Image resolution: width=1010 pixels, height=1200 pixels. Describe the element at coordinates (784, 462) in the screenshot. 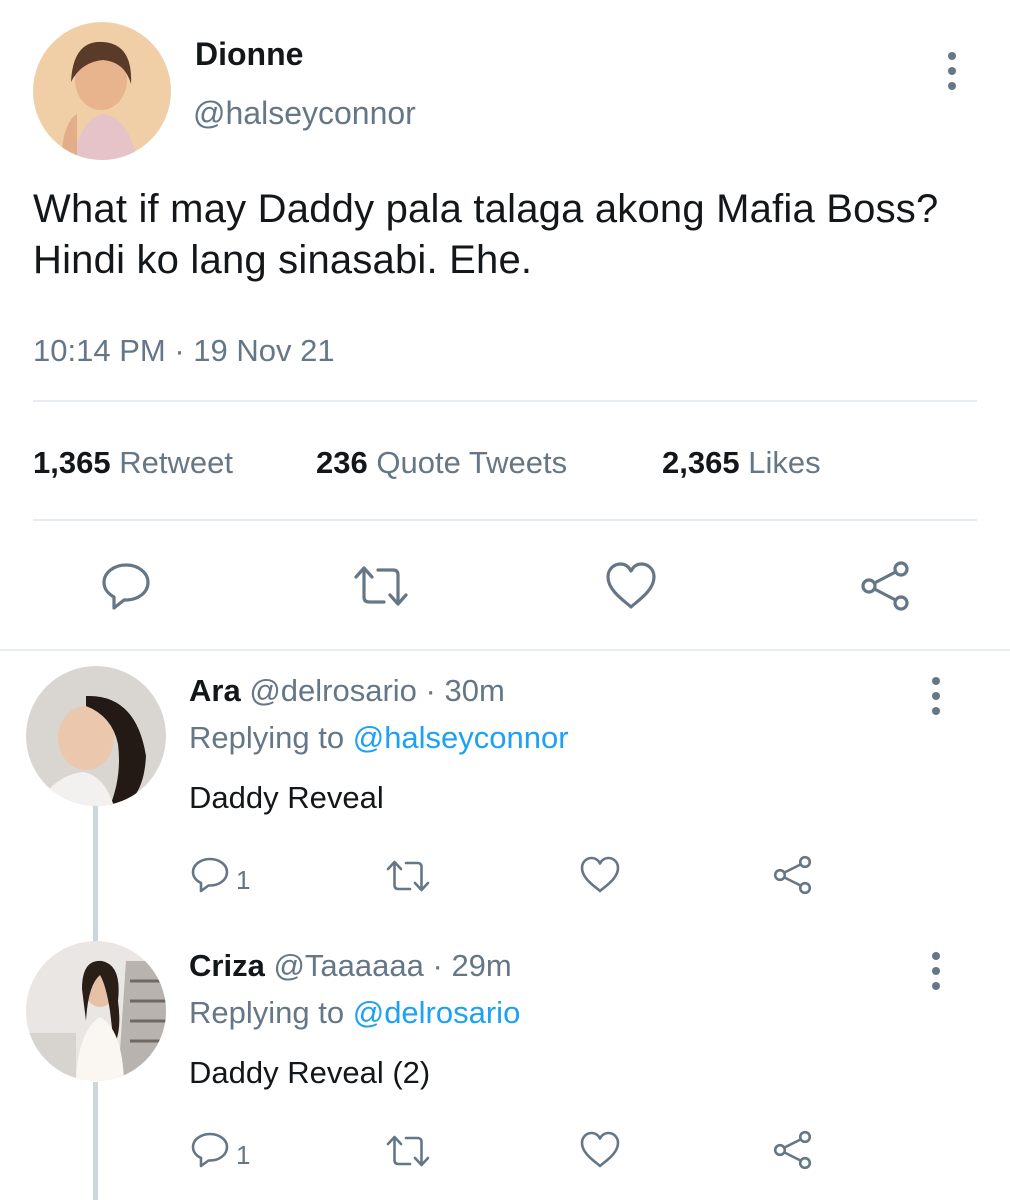

I see `likes-label: Likes` at that location.